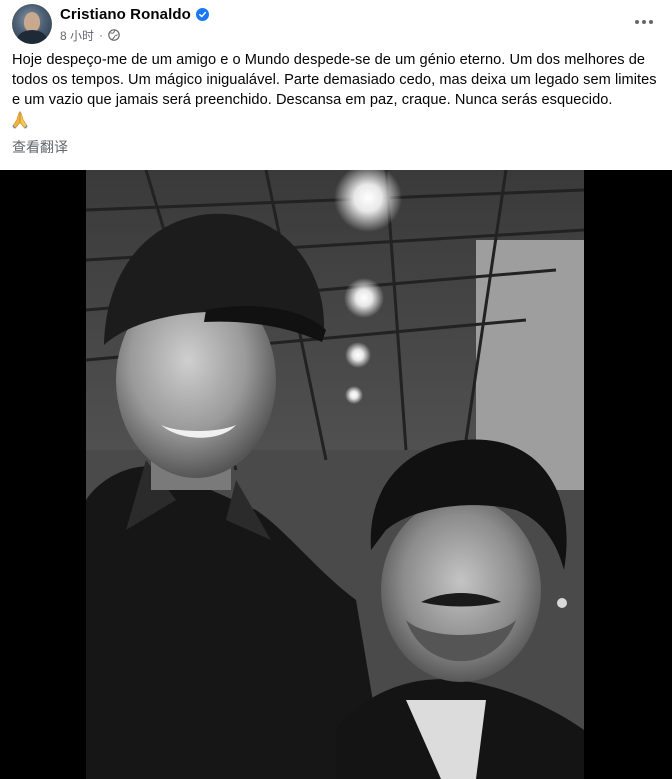  I want to click on avatar-face, so click(32, 22).